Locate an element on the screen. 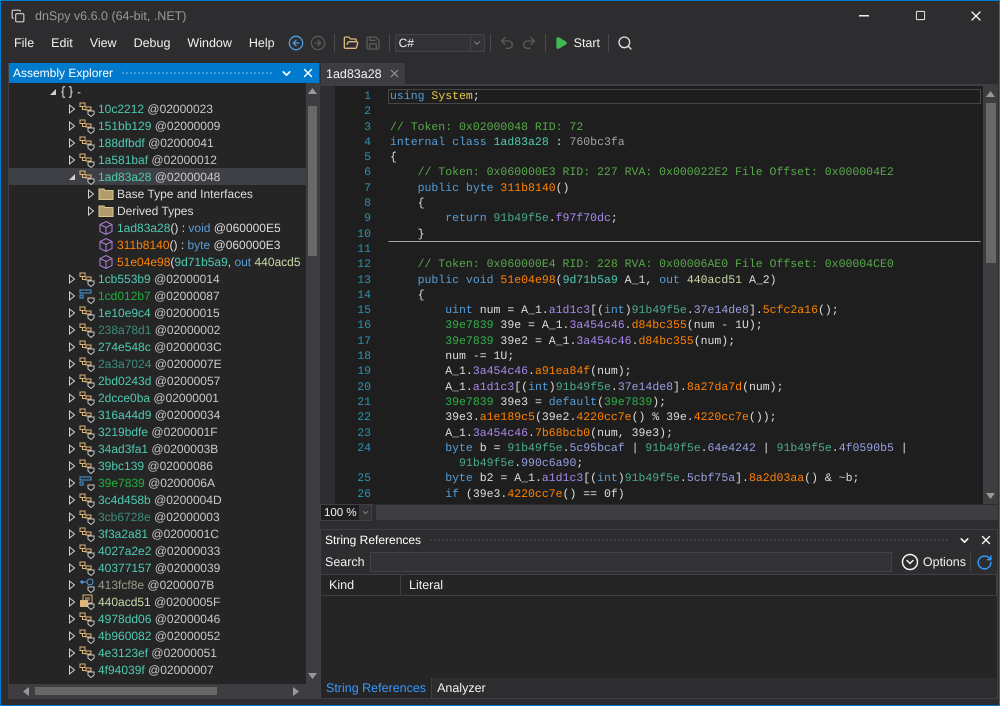 This screenshot has width=1000, height=706. language-dropdown: C# is located at coordinates (439, 43).